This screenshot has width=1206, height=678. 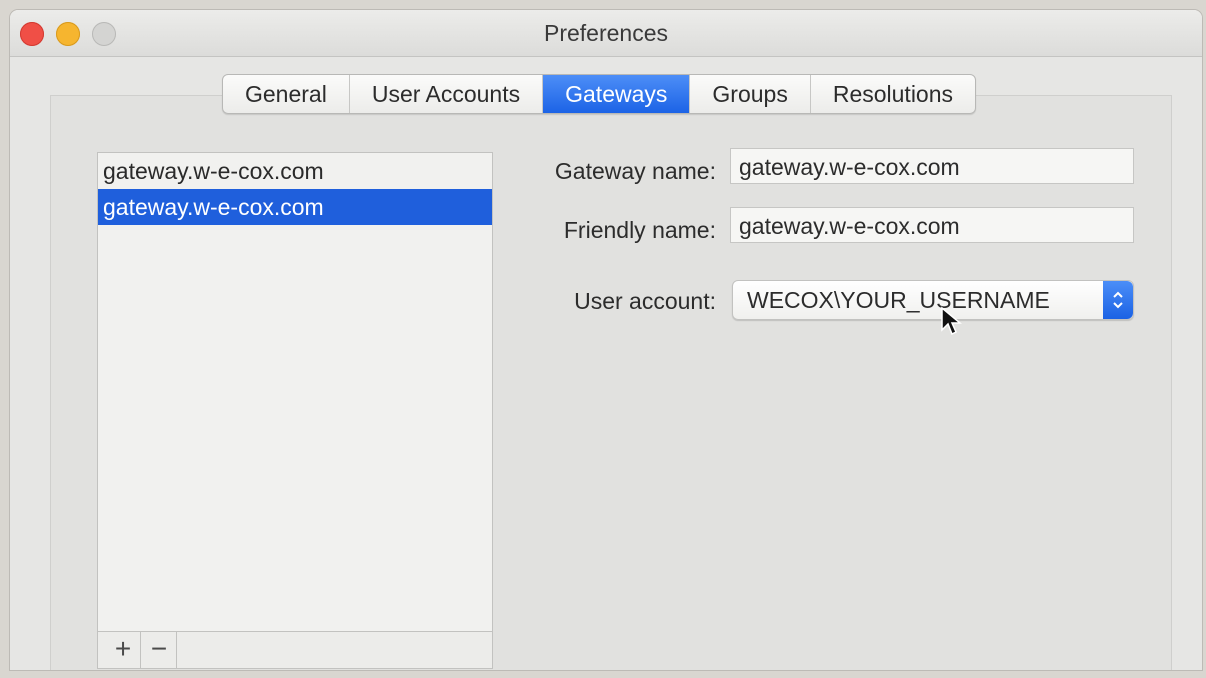 What do you see at coordinates (295, 207) in the screenshot?
I see `list-item-selected: gateway.w-e-cox.com` at bounding box center [295, 207].